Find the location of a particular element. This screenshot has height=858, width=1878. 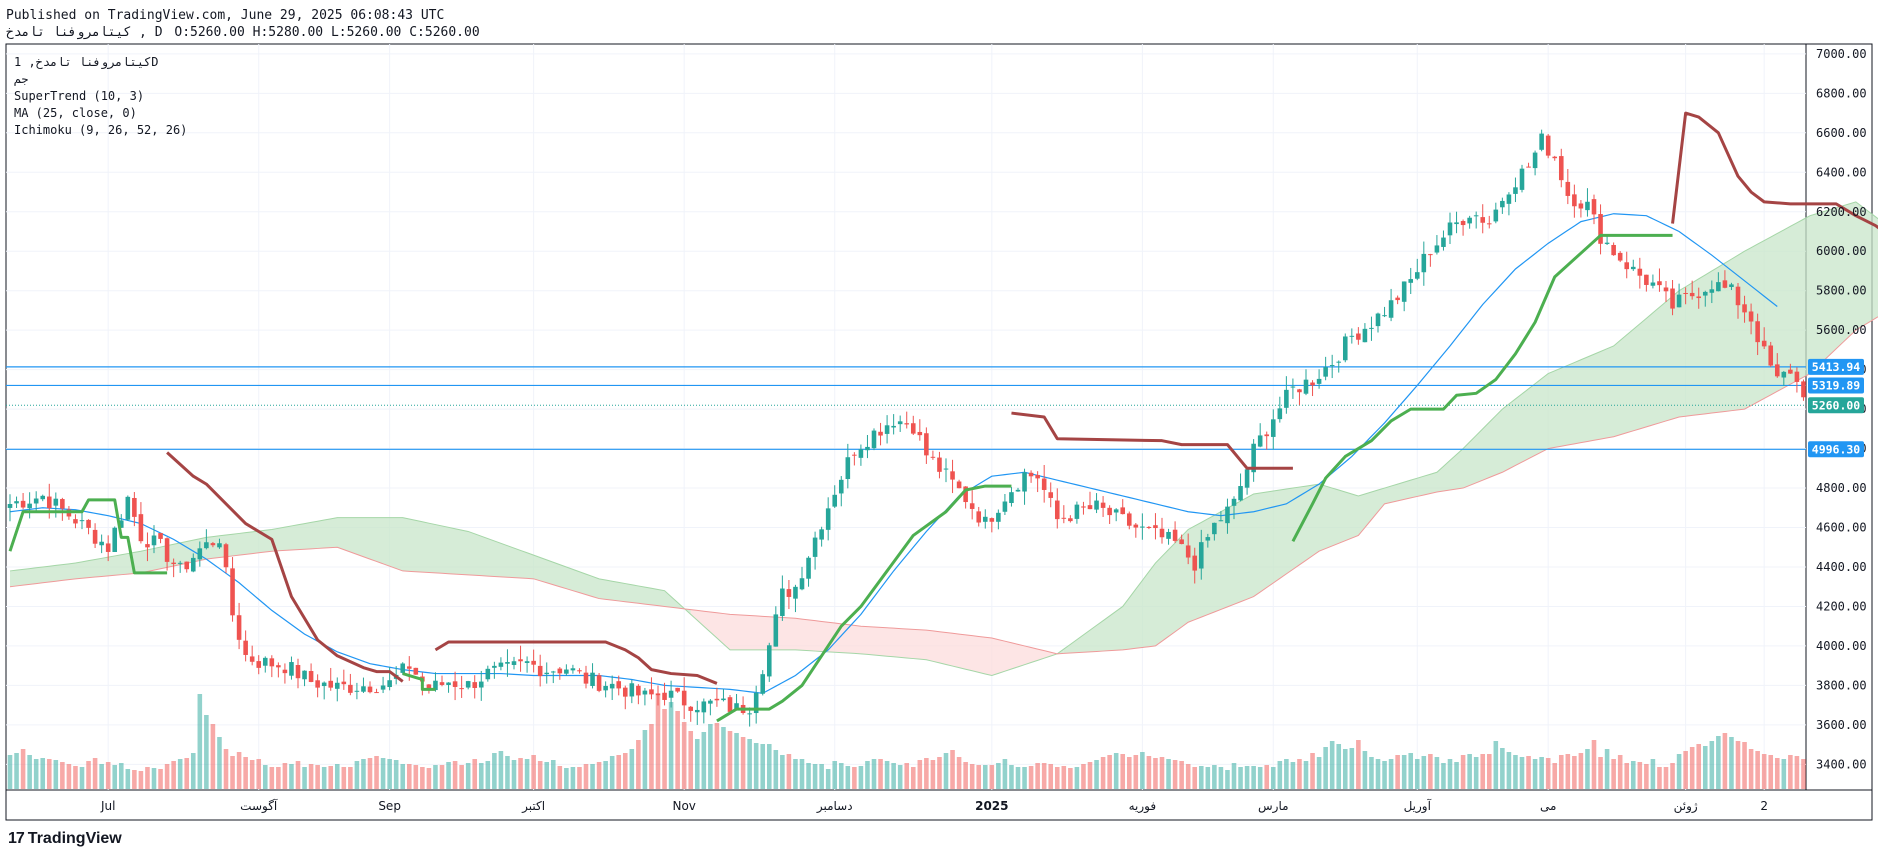

time-tick-label: 2025 is located at coordinates (991, 806).